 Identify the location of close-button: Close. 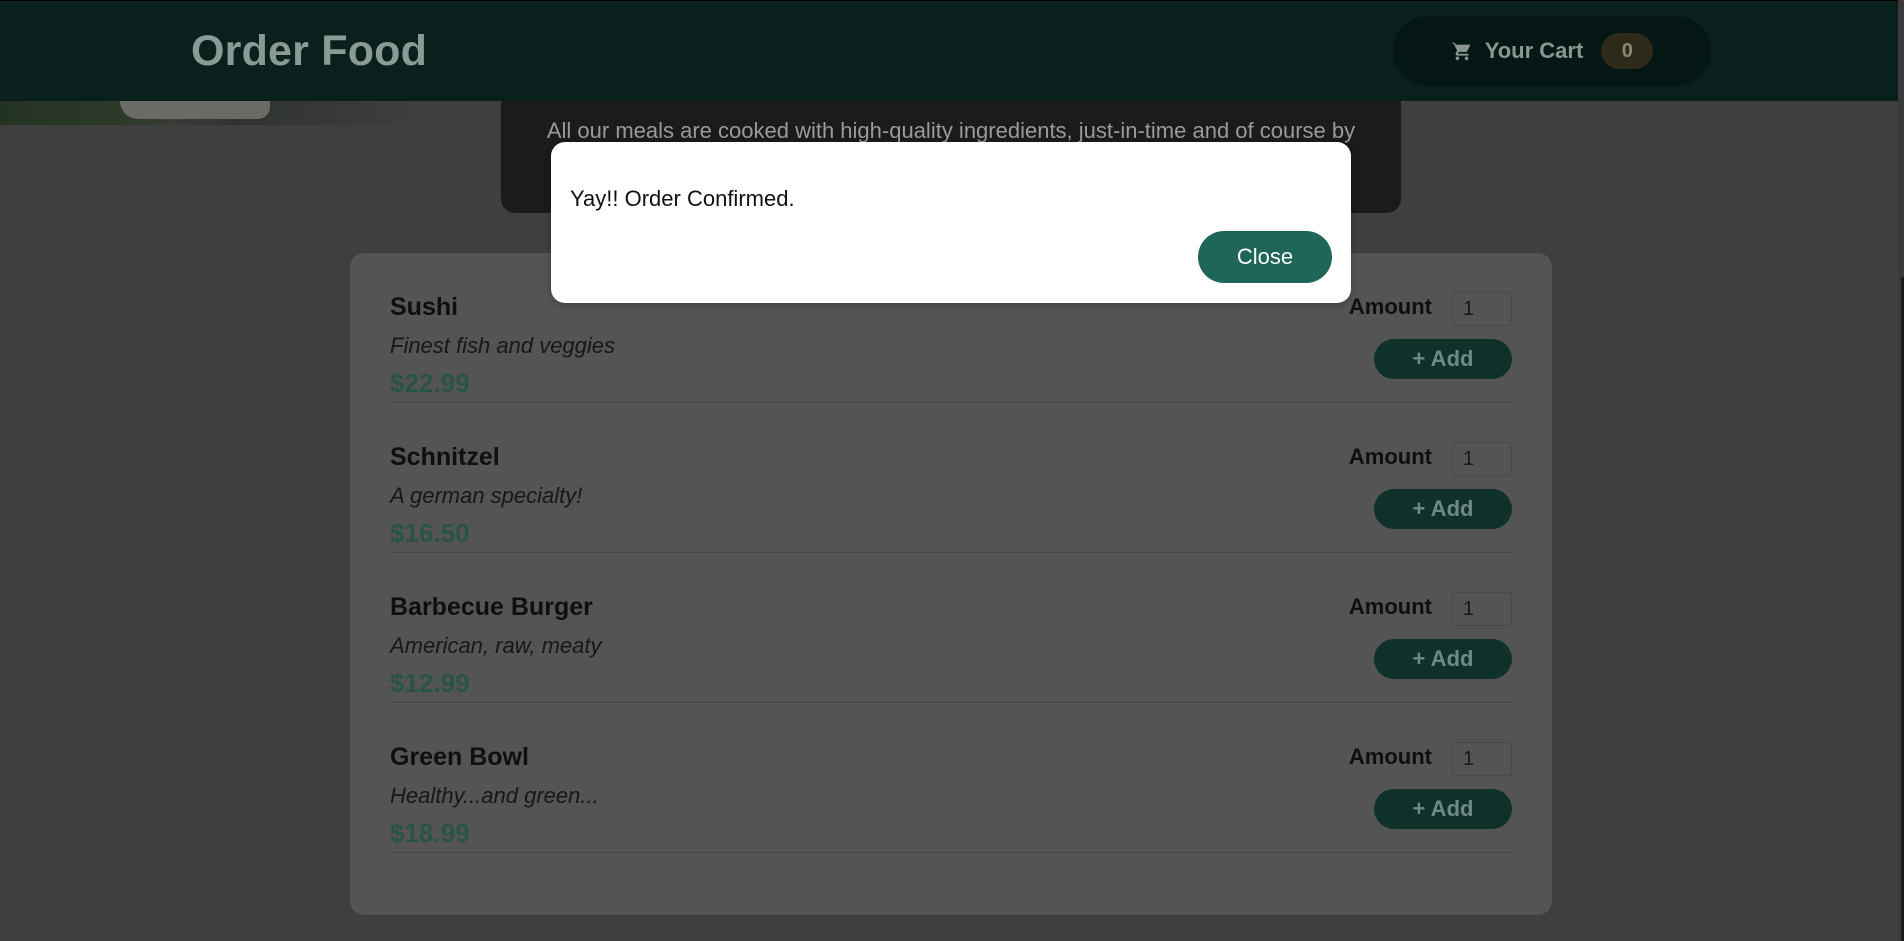
(1265, 257).